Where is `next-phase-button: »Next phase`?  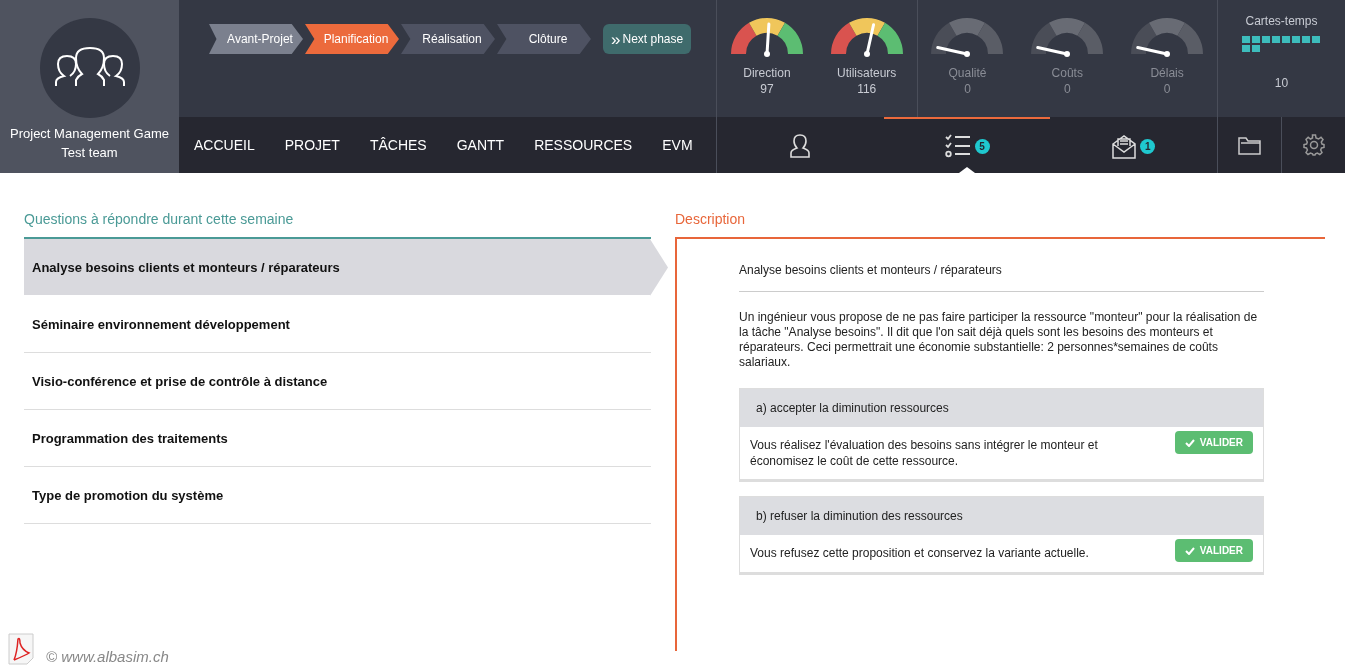
next-phase-button: »Next phase is located at coordinates (647, 39).